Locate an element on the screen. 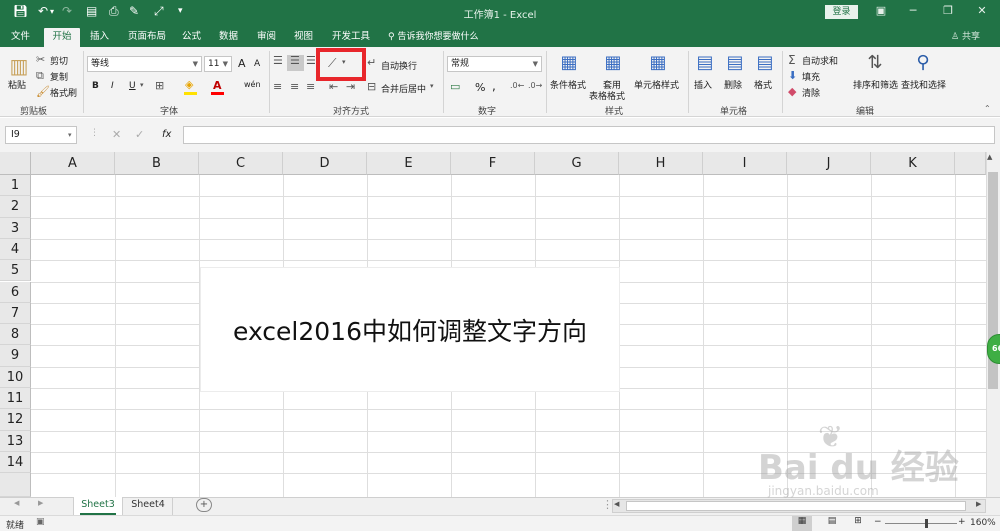  row-header: 11 is located at coordinates (15, 399).